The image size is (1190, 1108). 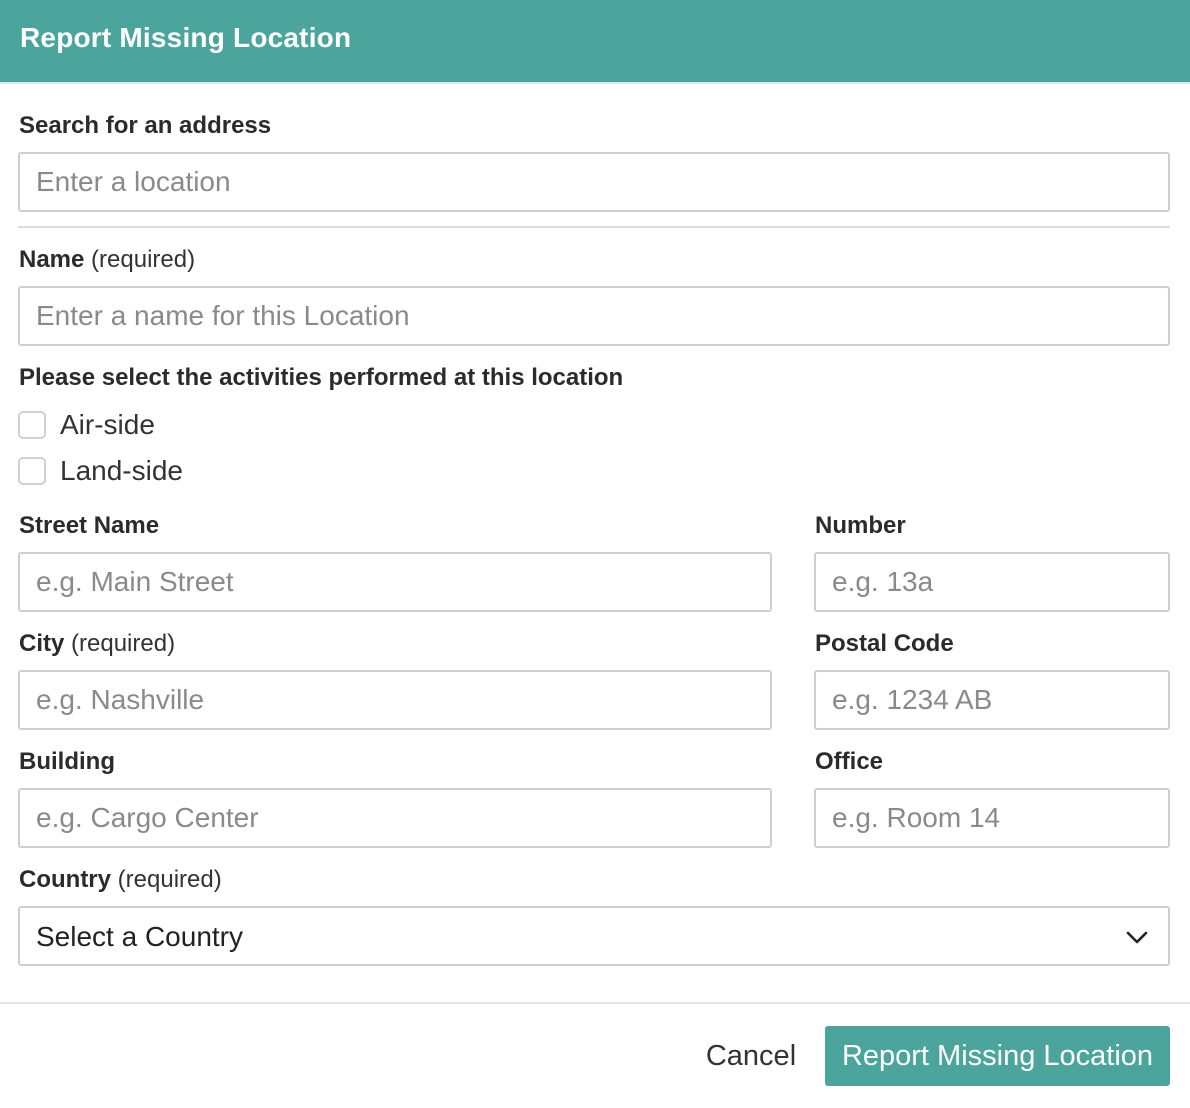 I want to click on name-label: Name (required), so click(x=107, y=260).